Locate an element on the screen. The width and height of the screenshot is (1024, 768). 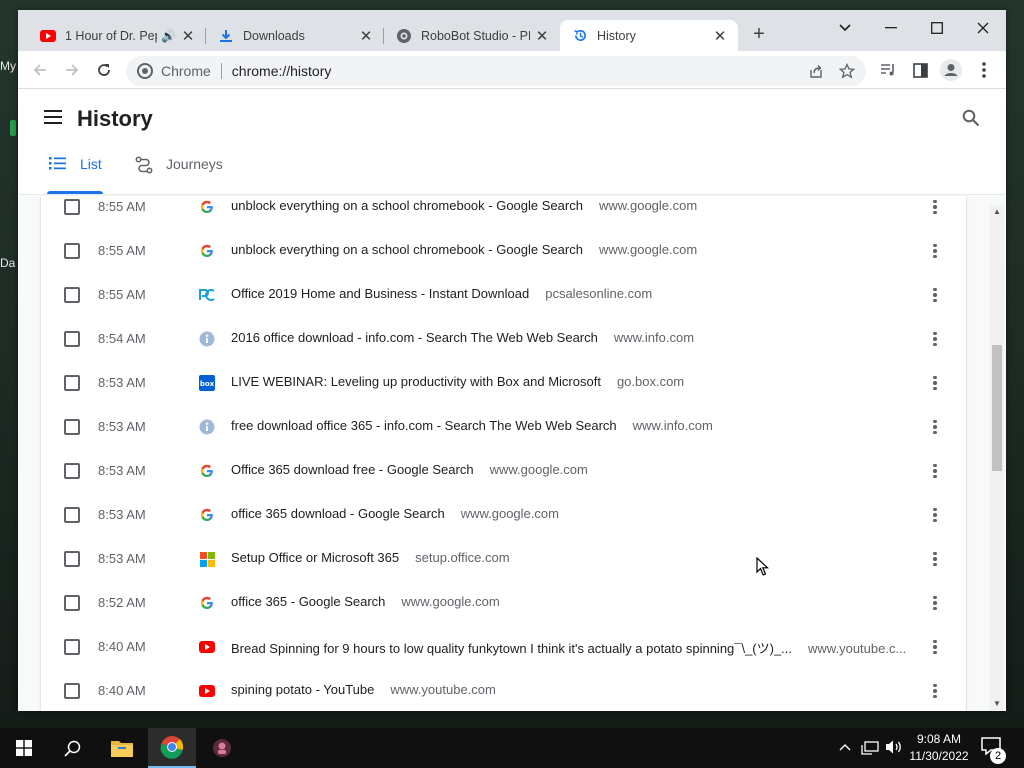
show-hidden-icons-icon is located at coordinates (845, 746).